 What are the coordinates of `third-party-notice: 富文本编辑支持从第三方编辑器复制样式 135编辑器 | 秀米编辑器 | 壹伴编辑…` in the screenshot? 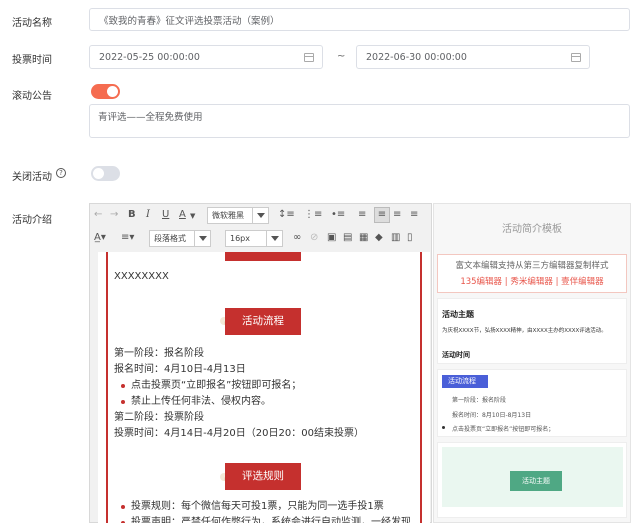 It's located at (532, 273).